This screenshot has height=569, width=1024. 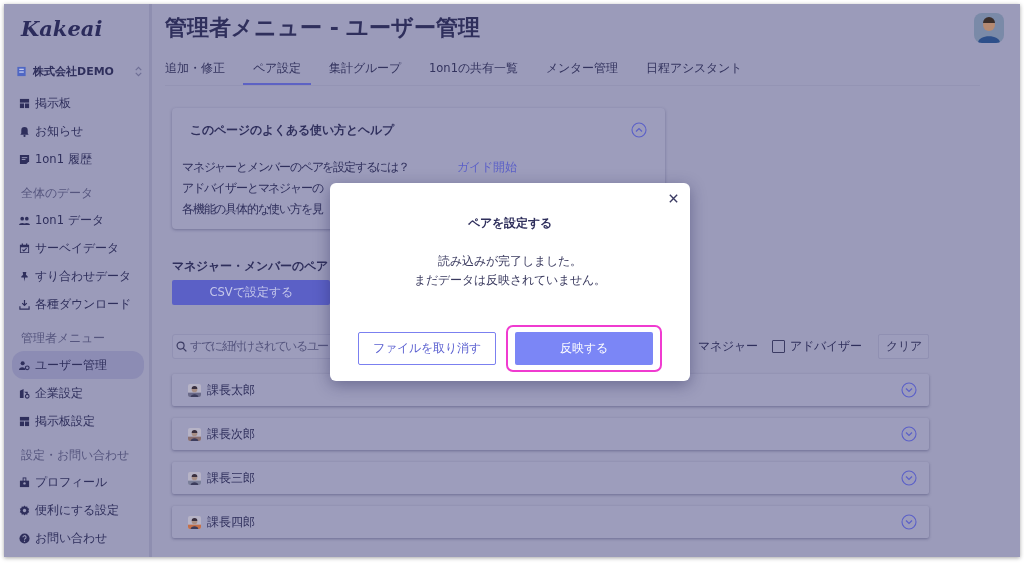 I want to click on user-name: 課長太郎, so click(x=231, y=390).